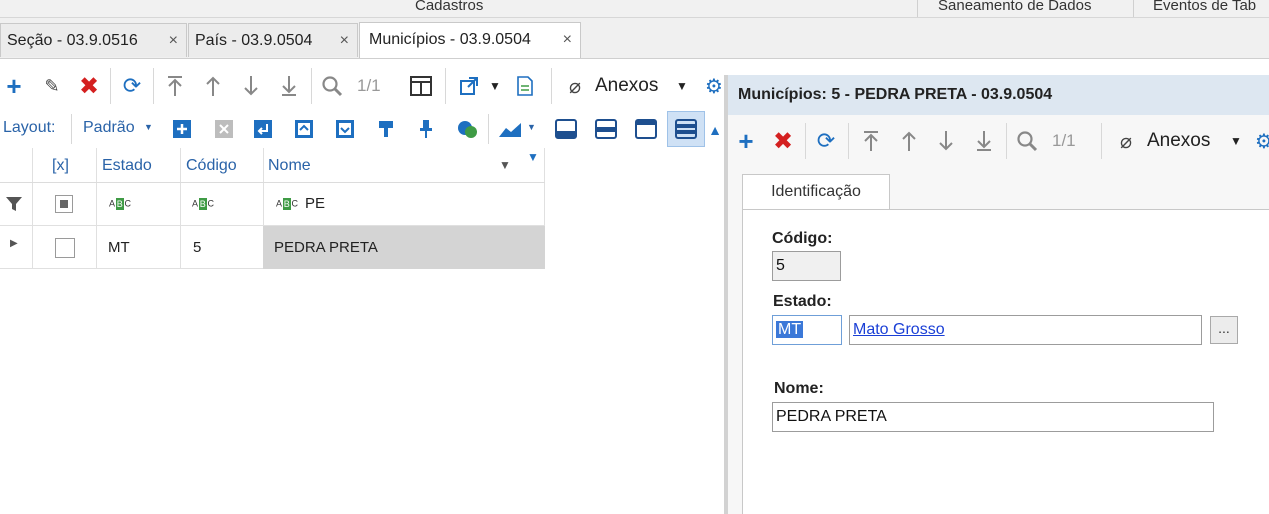  Describe the element at coordinates (197, 247) in the screenshot. I see `cell-codigo: 5` at that location.